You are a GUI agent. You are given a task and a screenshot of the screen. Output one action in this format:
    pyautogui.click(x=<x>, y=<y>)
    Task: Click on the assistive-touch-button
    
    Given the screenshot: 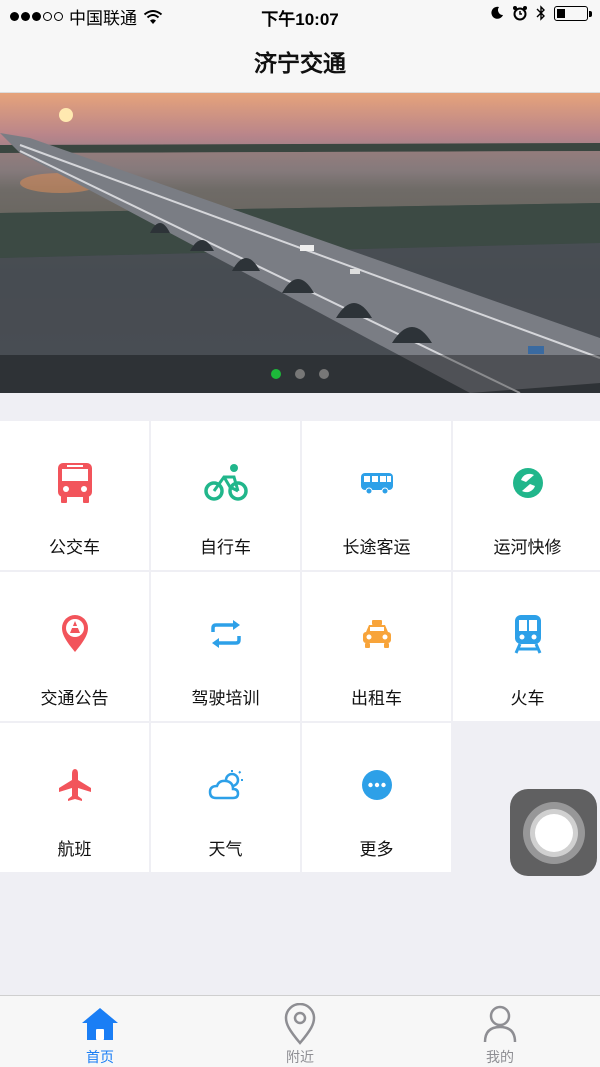 What is the action you would take?
    pyautogui.click(x=553, y=832)
    